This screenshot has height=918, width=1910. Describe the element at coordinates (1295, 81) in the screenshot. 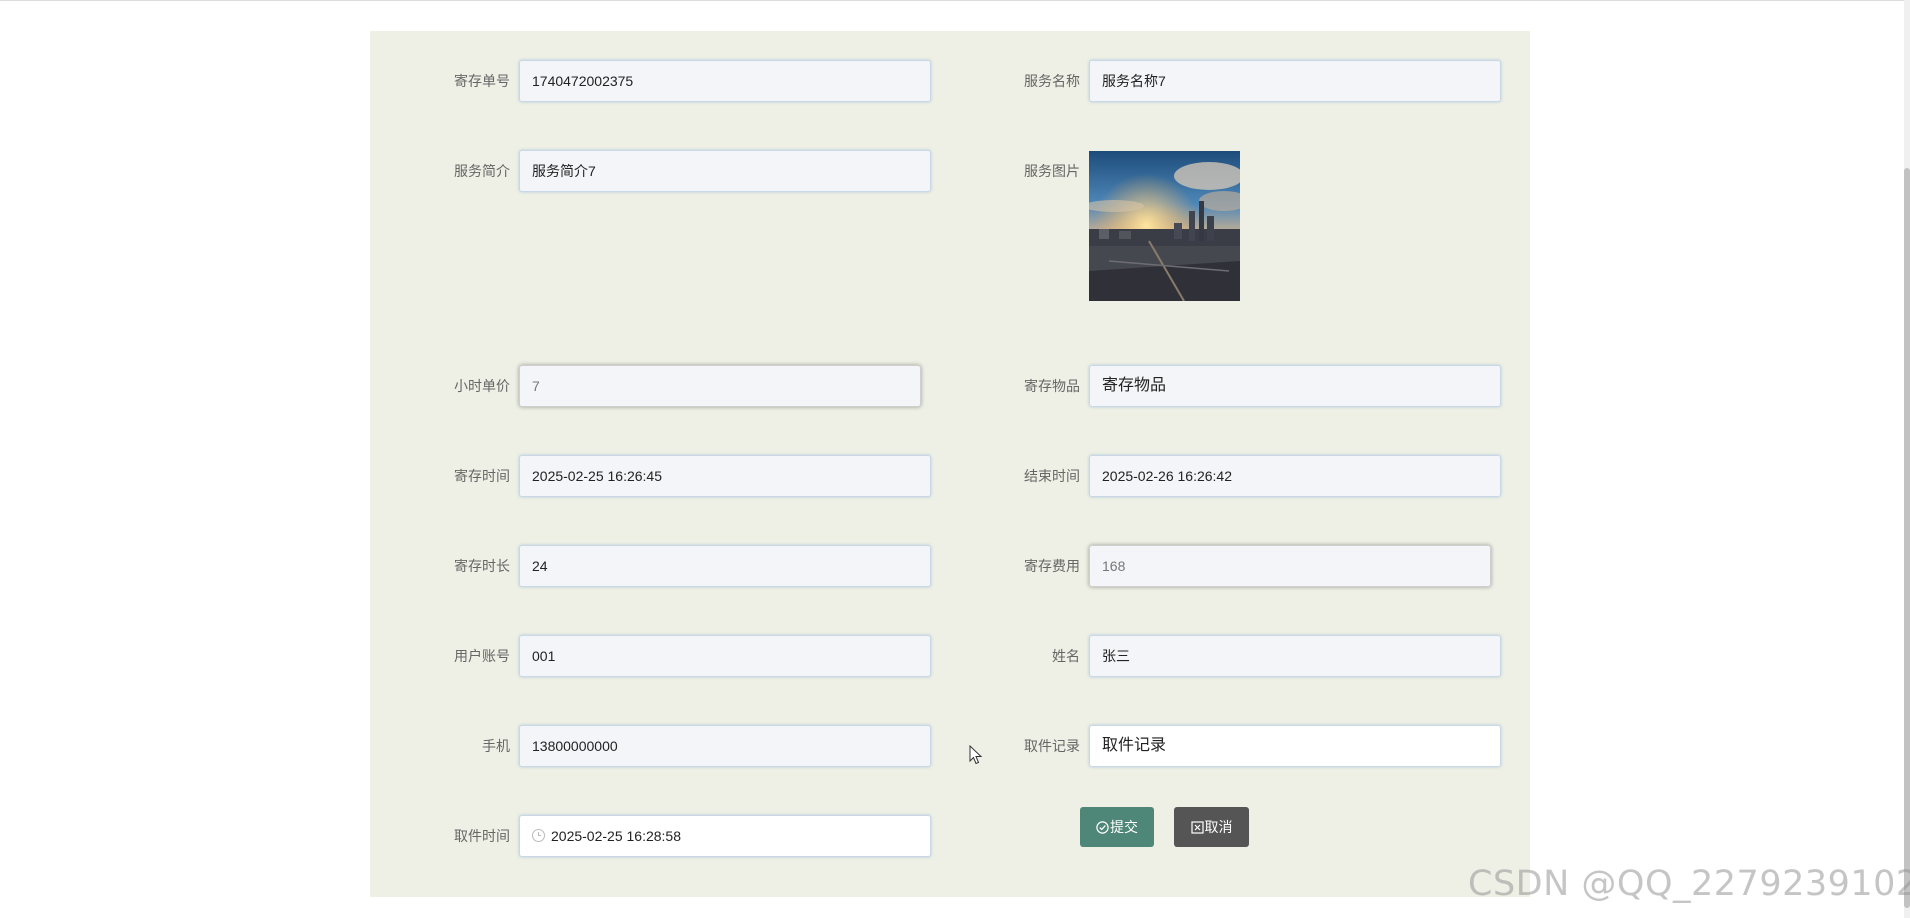

I see `service-name-field: 服务名称7` at that location.